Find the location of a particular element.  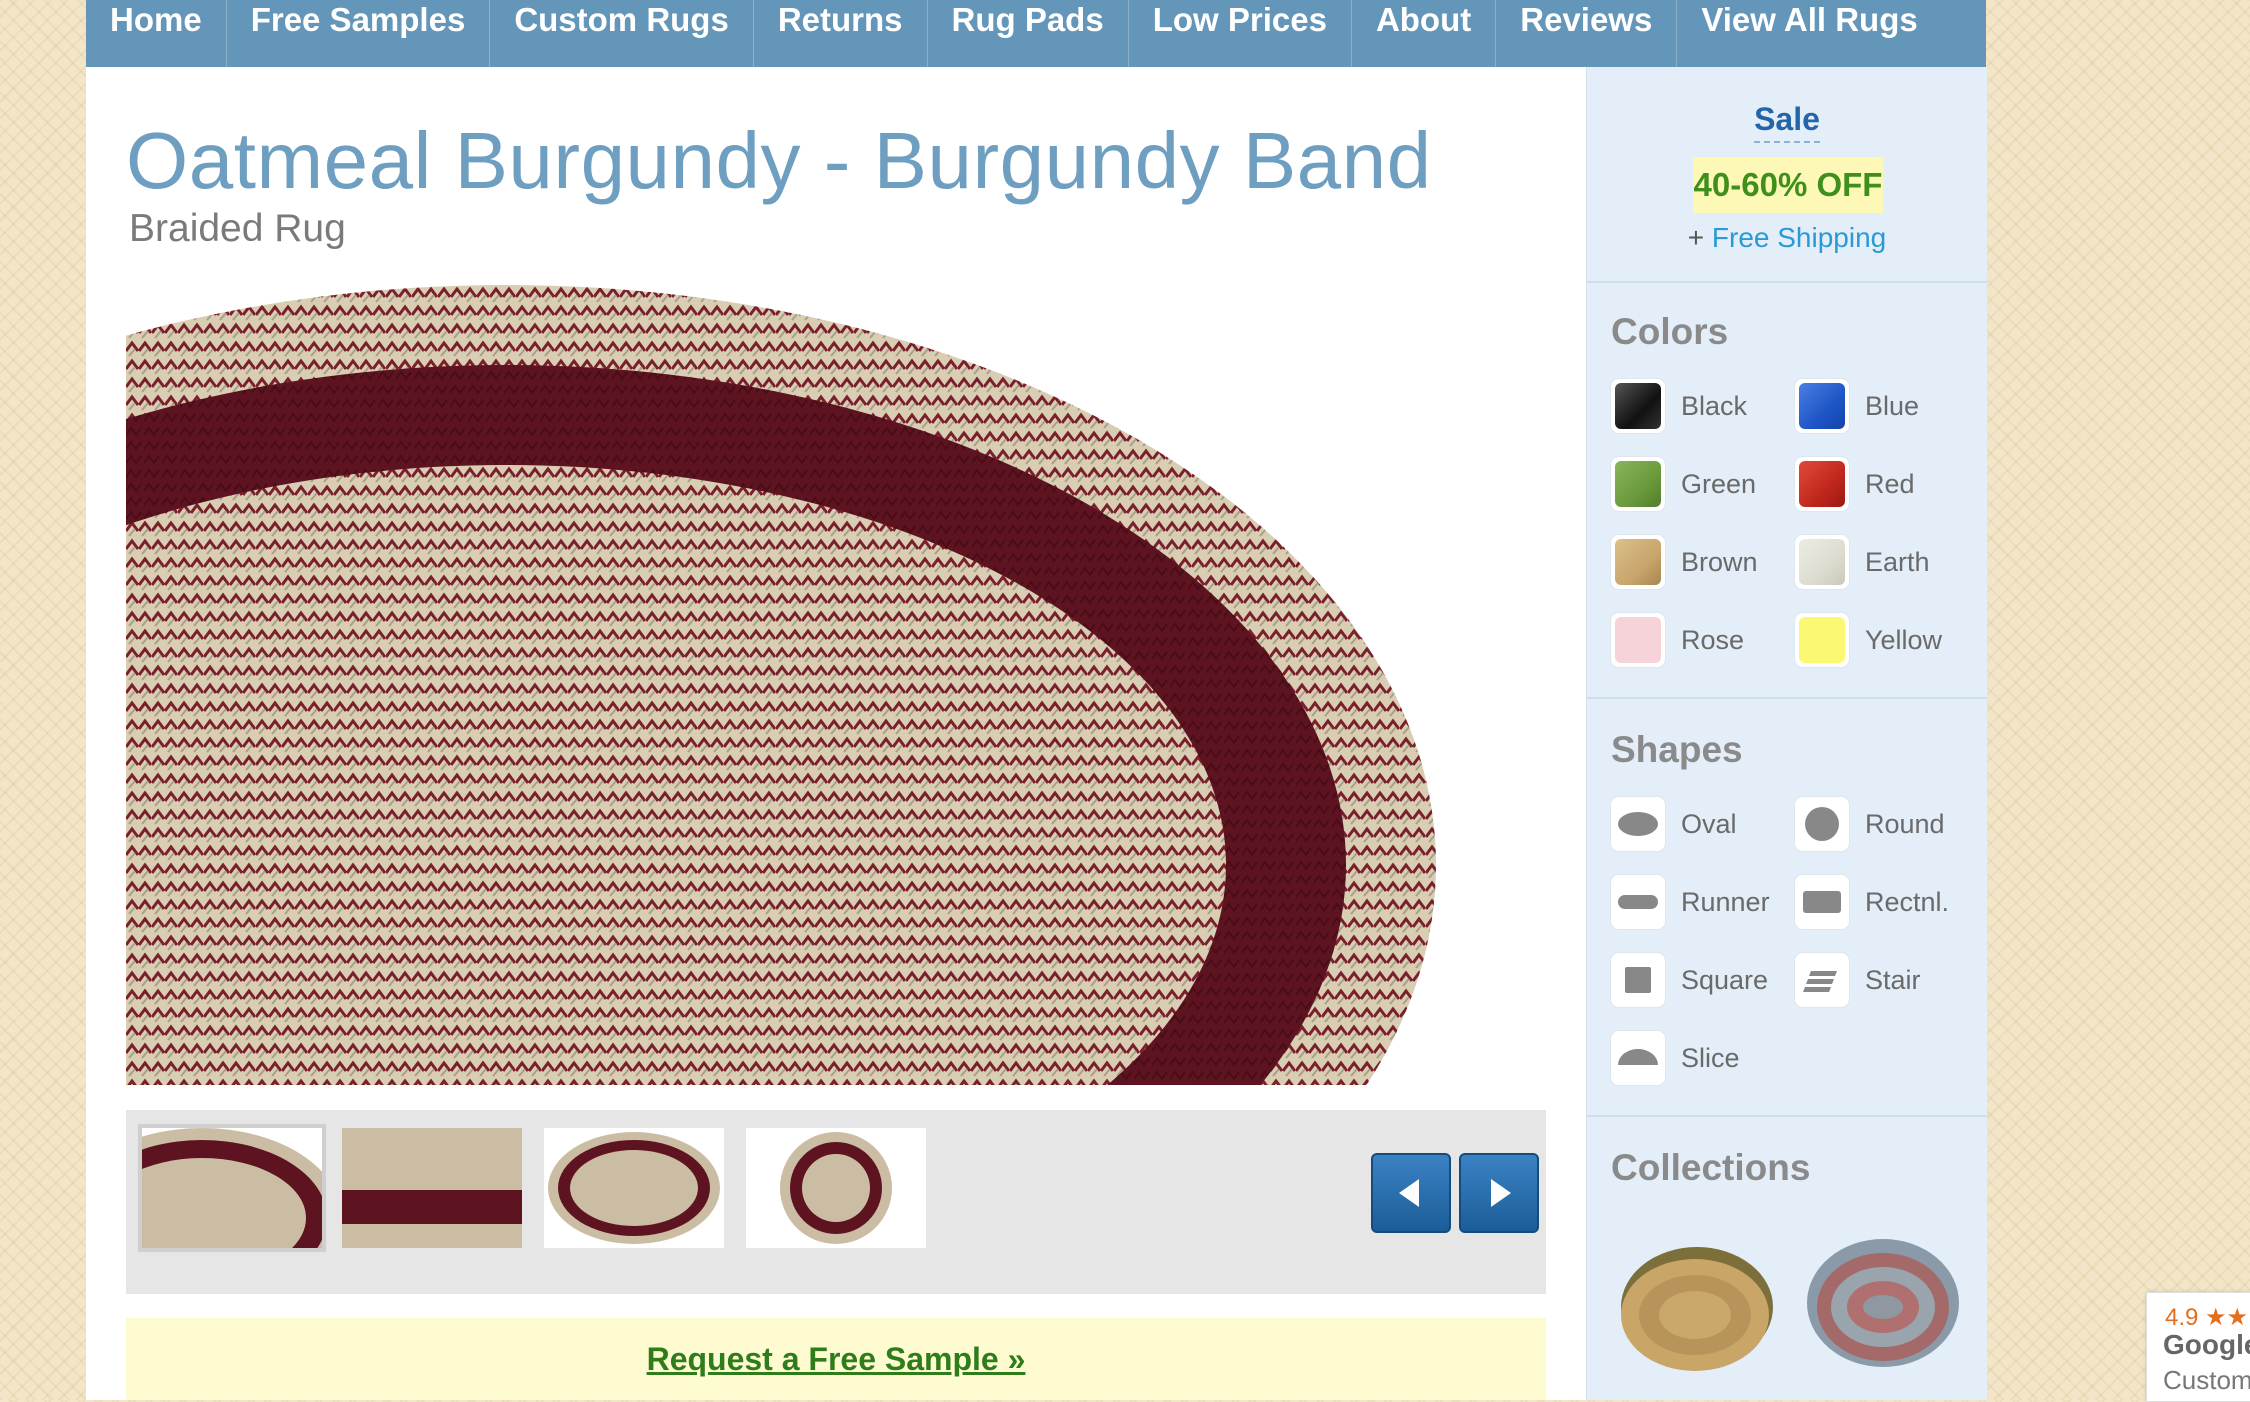

arrow-right-icon is located at coordinates (1501, 1193).